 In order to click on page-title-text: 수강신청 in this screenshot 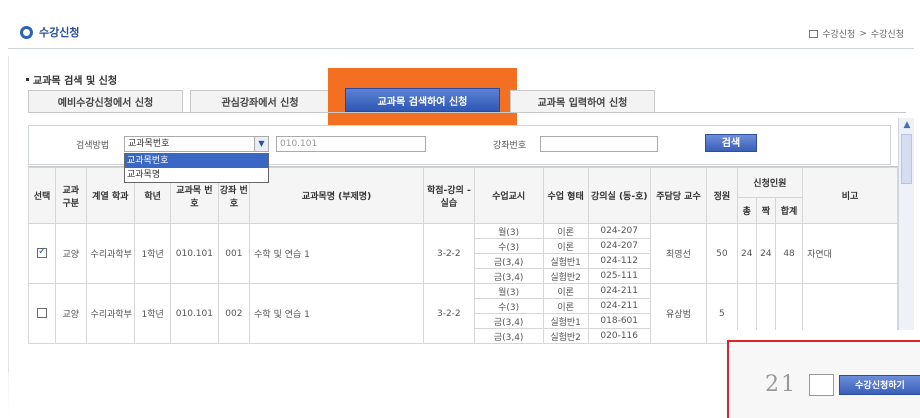, I will do `click(59, 32)`.